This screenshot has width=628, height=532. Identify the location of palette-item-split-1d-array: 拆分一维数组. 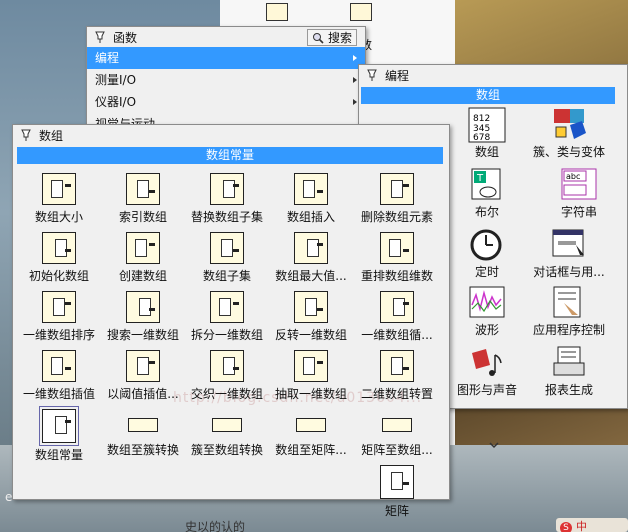
(227, 317).